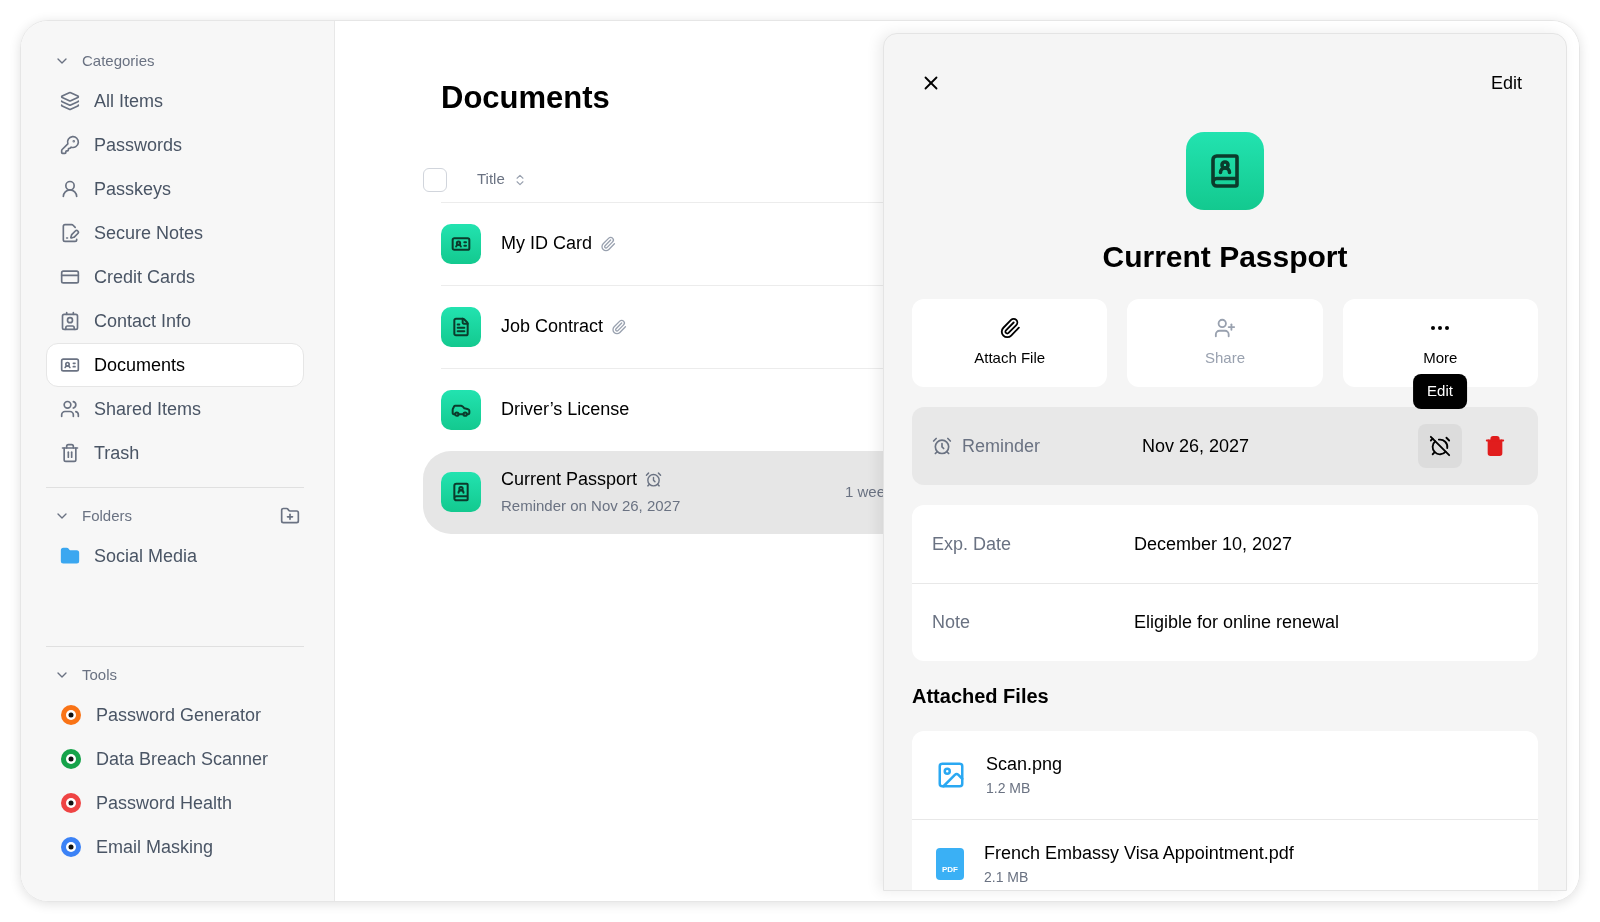 The width and height of the screenshot is (1600, 922). I want to click on file-name: French Embassy Visa Appointment.pdf, so click(1139, 853).